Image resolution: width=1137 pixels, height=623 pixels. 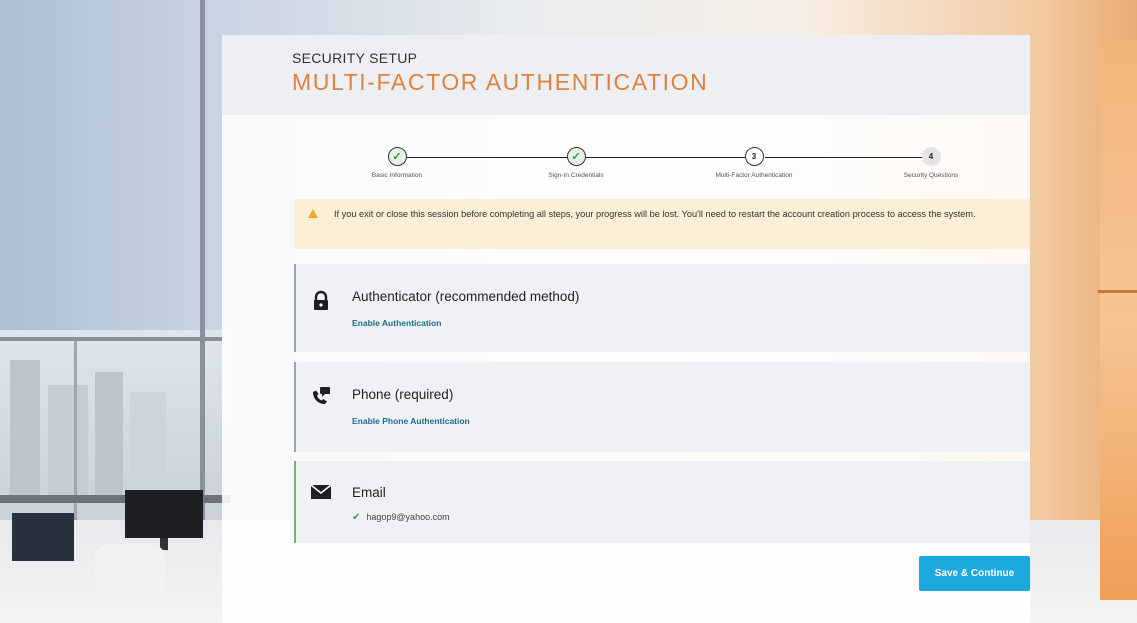 I want to click on step-multi-factor-authentication: 3 Multi-Factor Authentication, so click(x=754, y=163).